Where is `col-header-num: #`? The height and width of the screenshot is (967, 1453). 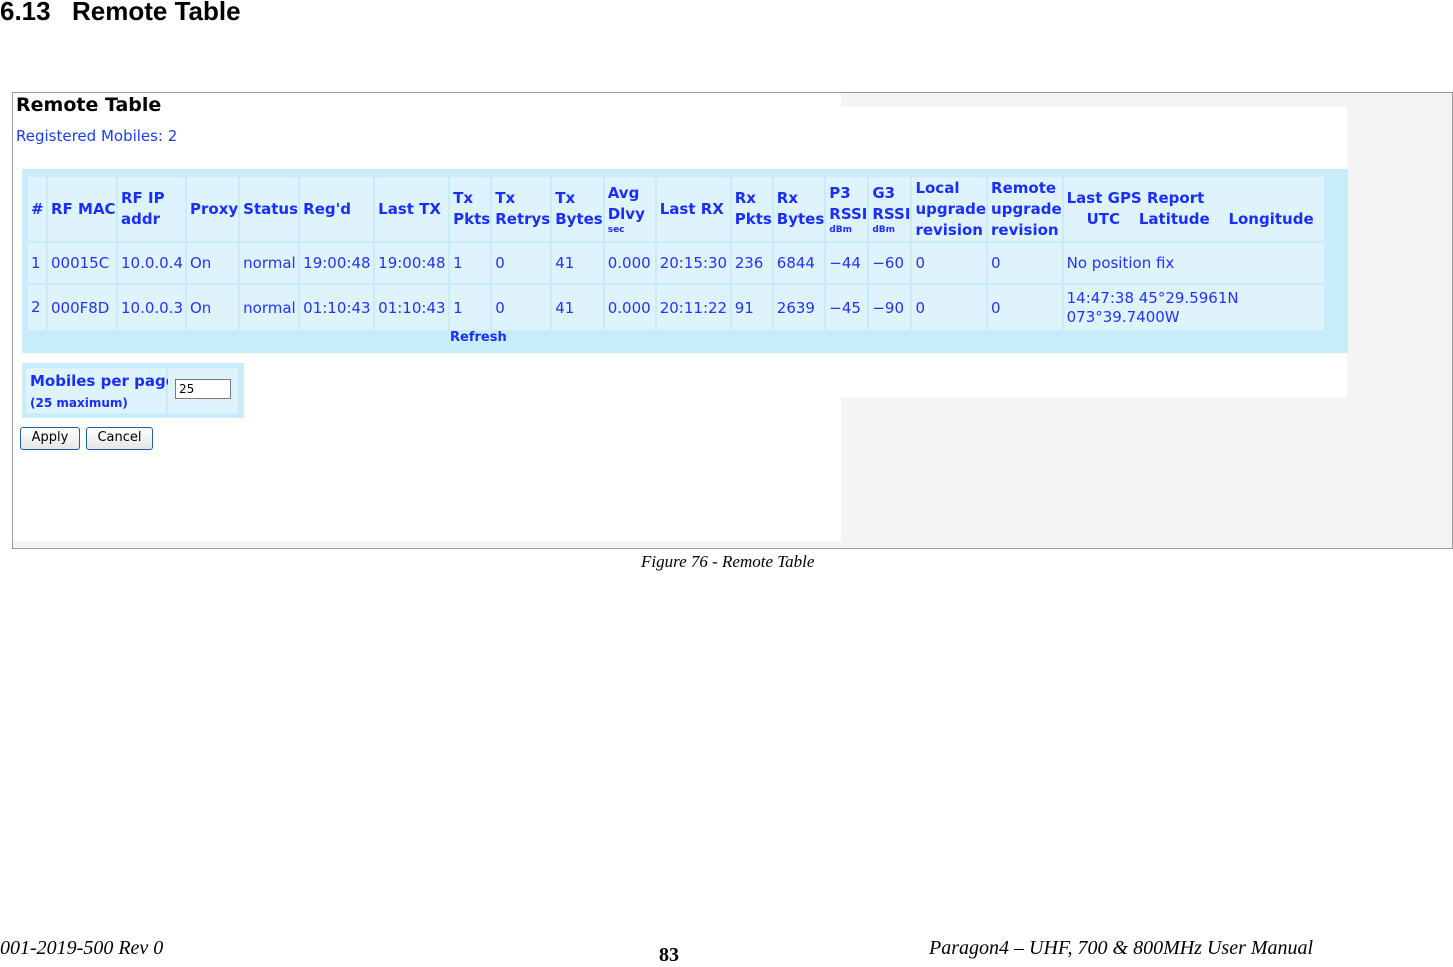 col-header-num: # is located at coordinates (37, 209).